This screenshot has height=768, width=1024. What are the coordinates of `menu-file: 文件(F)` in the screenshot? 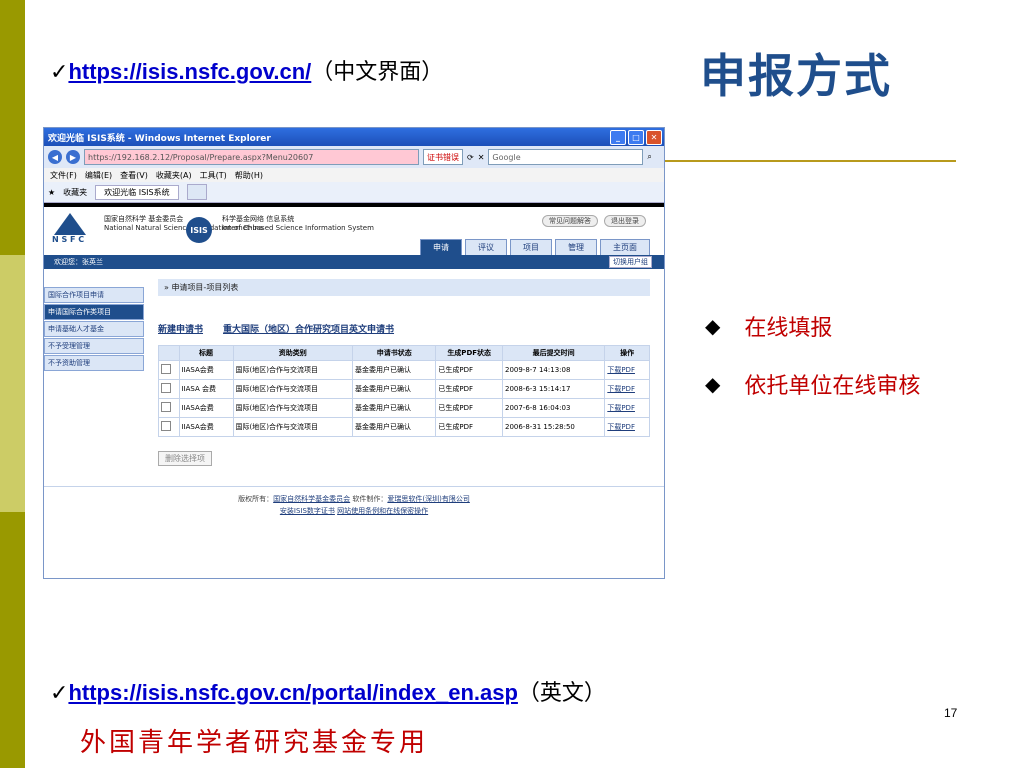 It's located at (63, 175).